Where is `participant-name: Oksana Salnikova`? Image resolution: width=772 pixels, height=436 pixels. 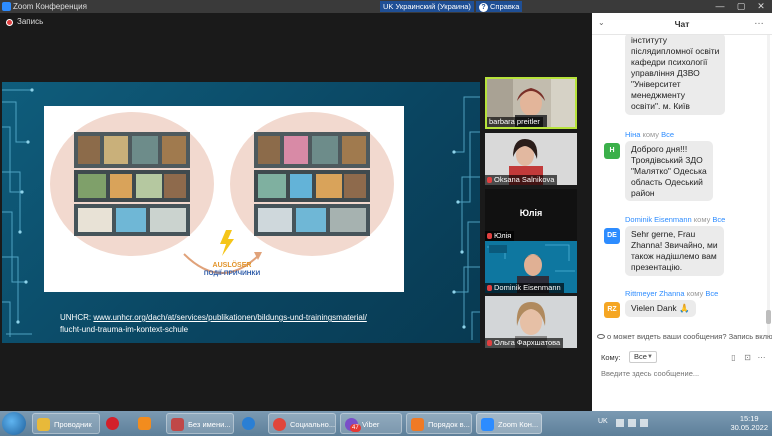 participant-name: Oksana Salnikova is located at coordinates (521, 180).